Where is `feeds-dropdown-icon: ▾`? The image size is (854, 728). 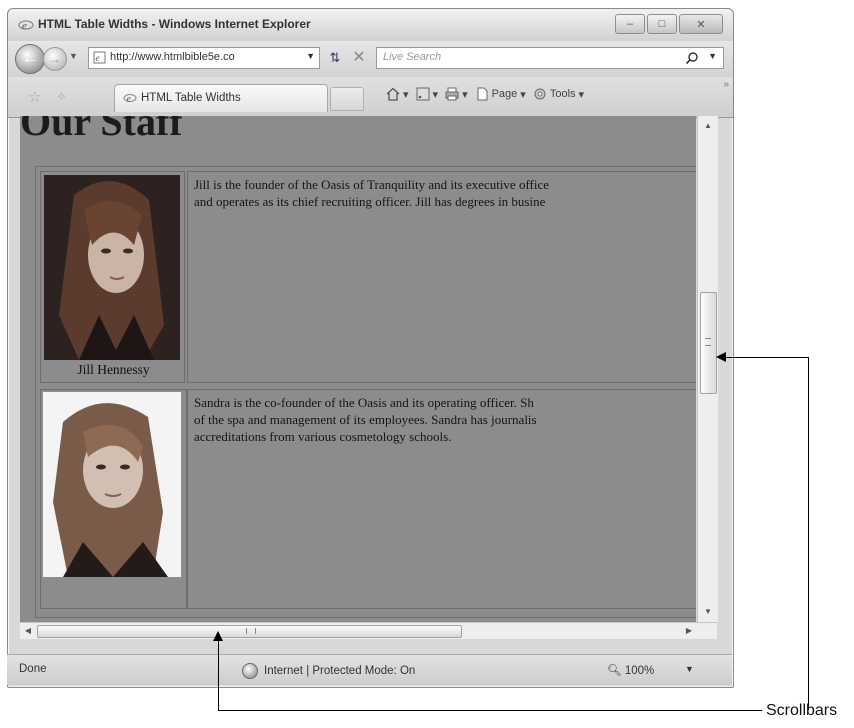 feeds-dropdown-icon: ▾ is located at coordinates (435, 94).